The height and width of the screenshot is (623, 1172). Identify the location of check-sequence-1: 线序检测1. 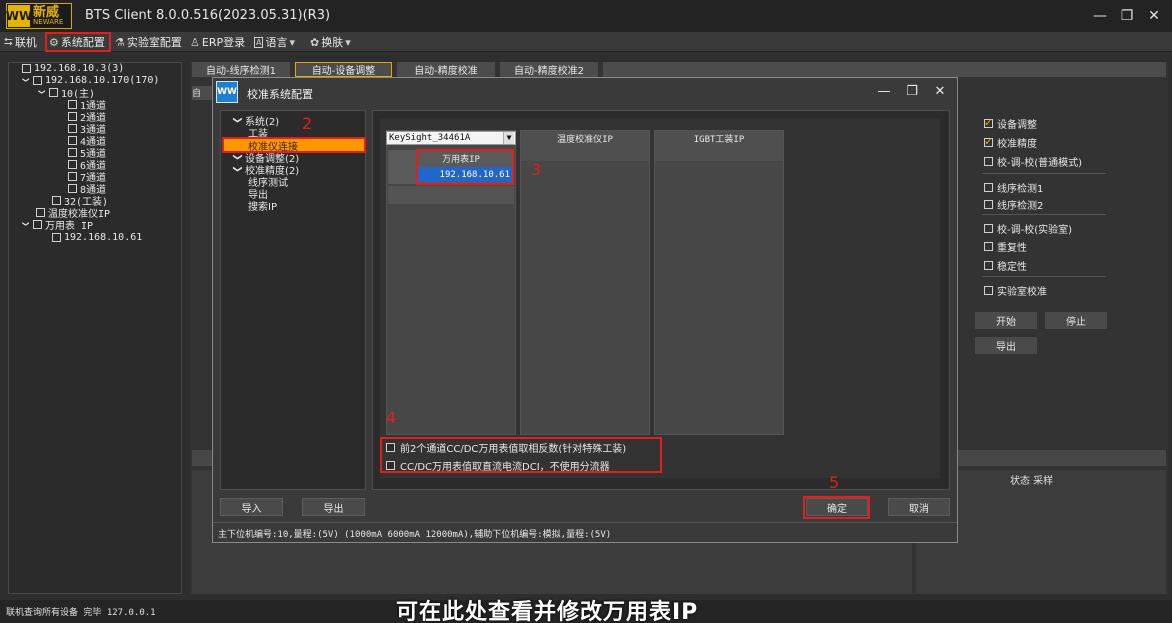
(1013, 187).